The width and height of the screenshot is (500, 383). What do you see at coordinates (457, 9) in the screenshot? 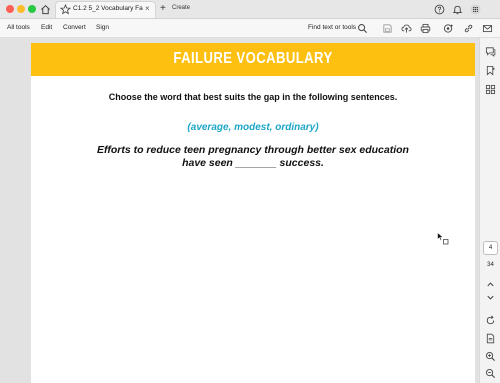
I see `bell-icon` at bounding box center [457, 9].